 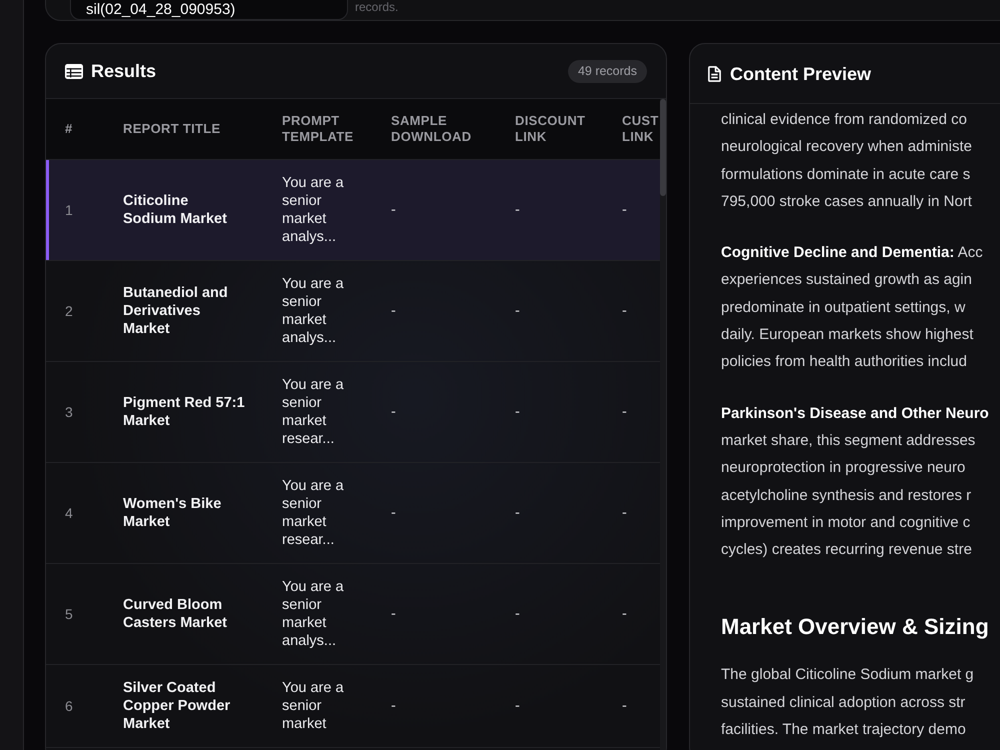 I want to click on row-number: 6, so click(x=69, y=706).